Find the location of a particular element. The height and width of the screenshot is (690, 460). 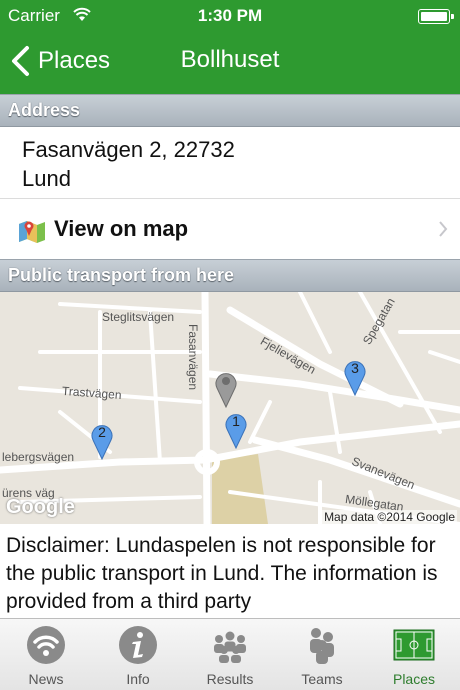

group-icon is located at coordinates (230, 647).